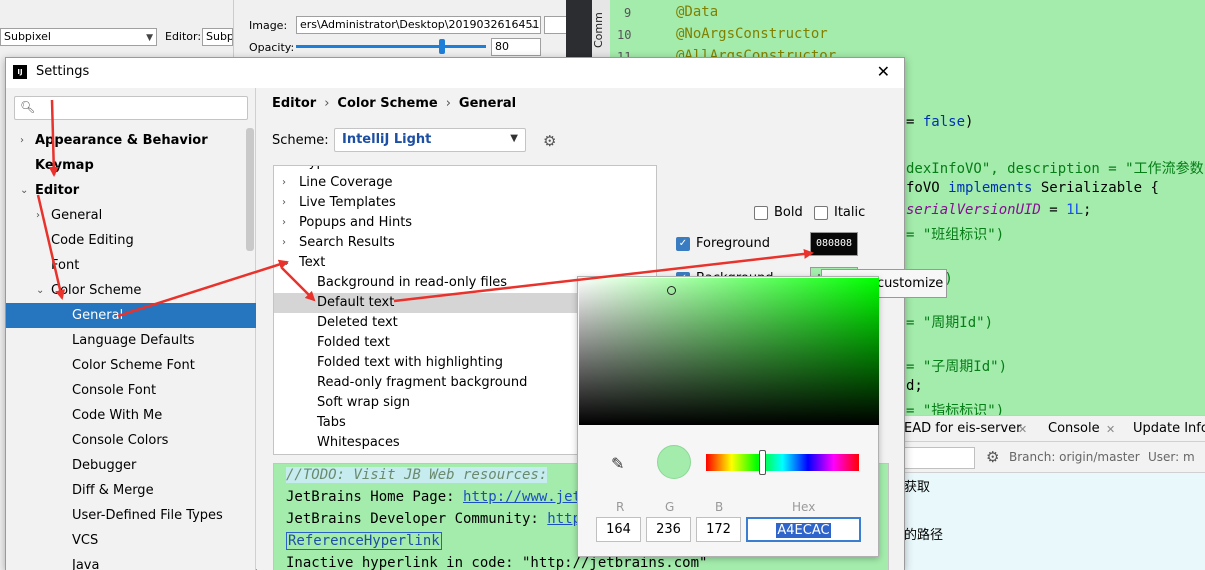  Describe the element at coordinates (465, 169) in the screenshot. I see `list-item: › Hyperlinks` at that location.